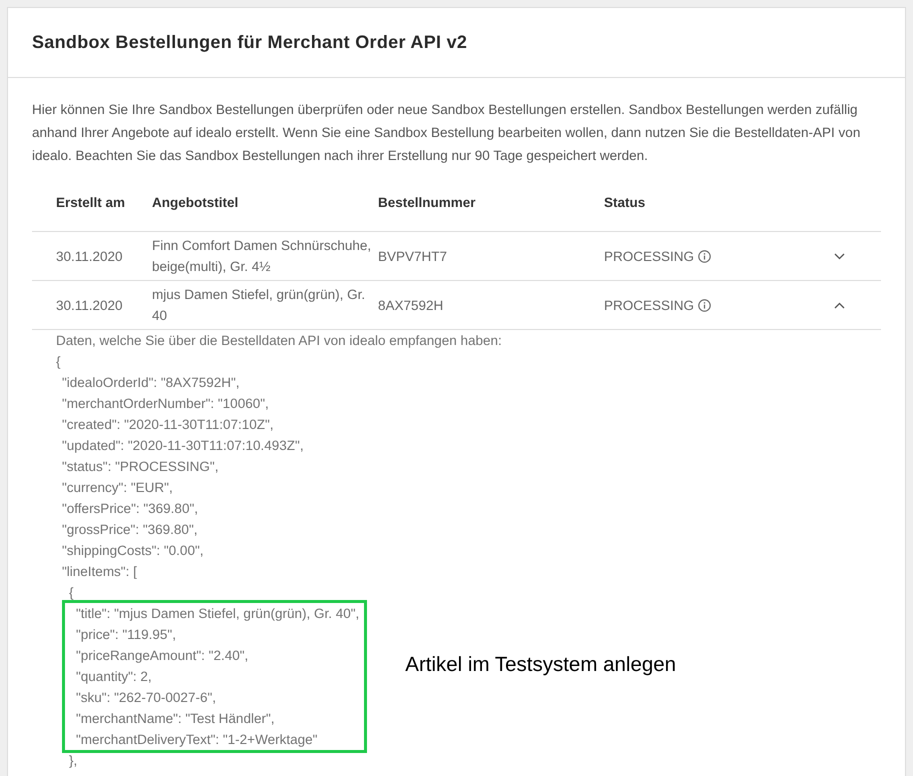 This screenshot has width=913, height=776. What do you see at coordinates (91, 203) in the screenshot?
I see `column-header: Erstellt am` at bounding box center [91, 203].